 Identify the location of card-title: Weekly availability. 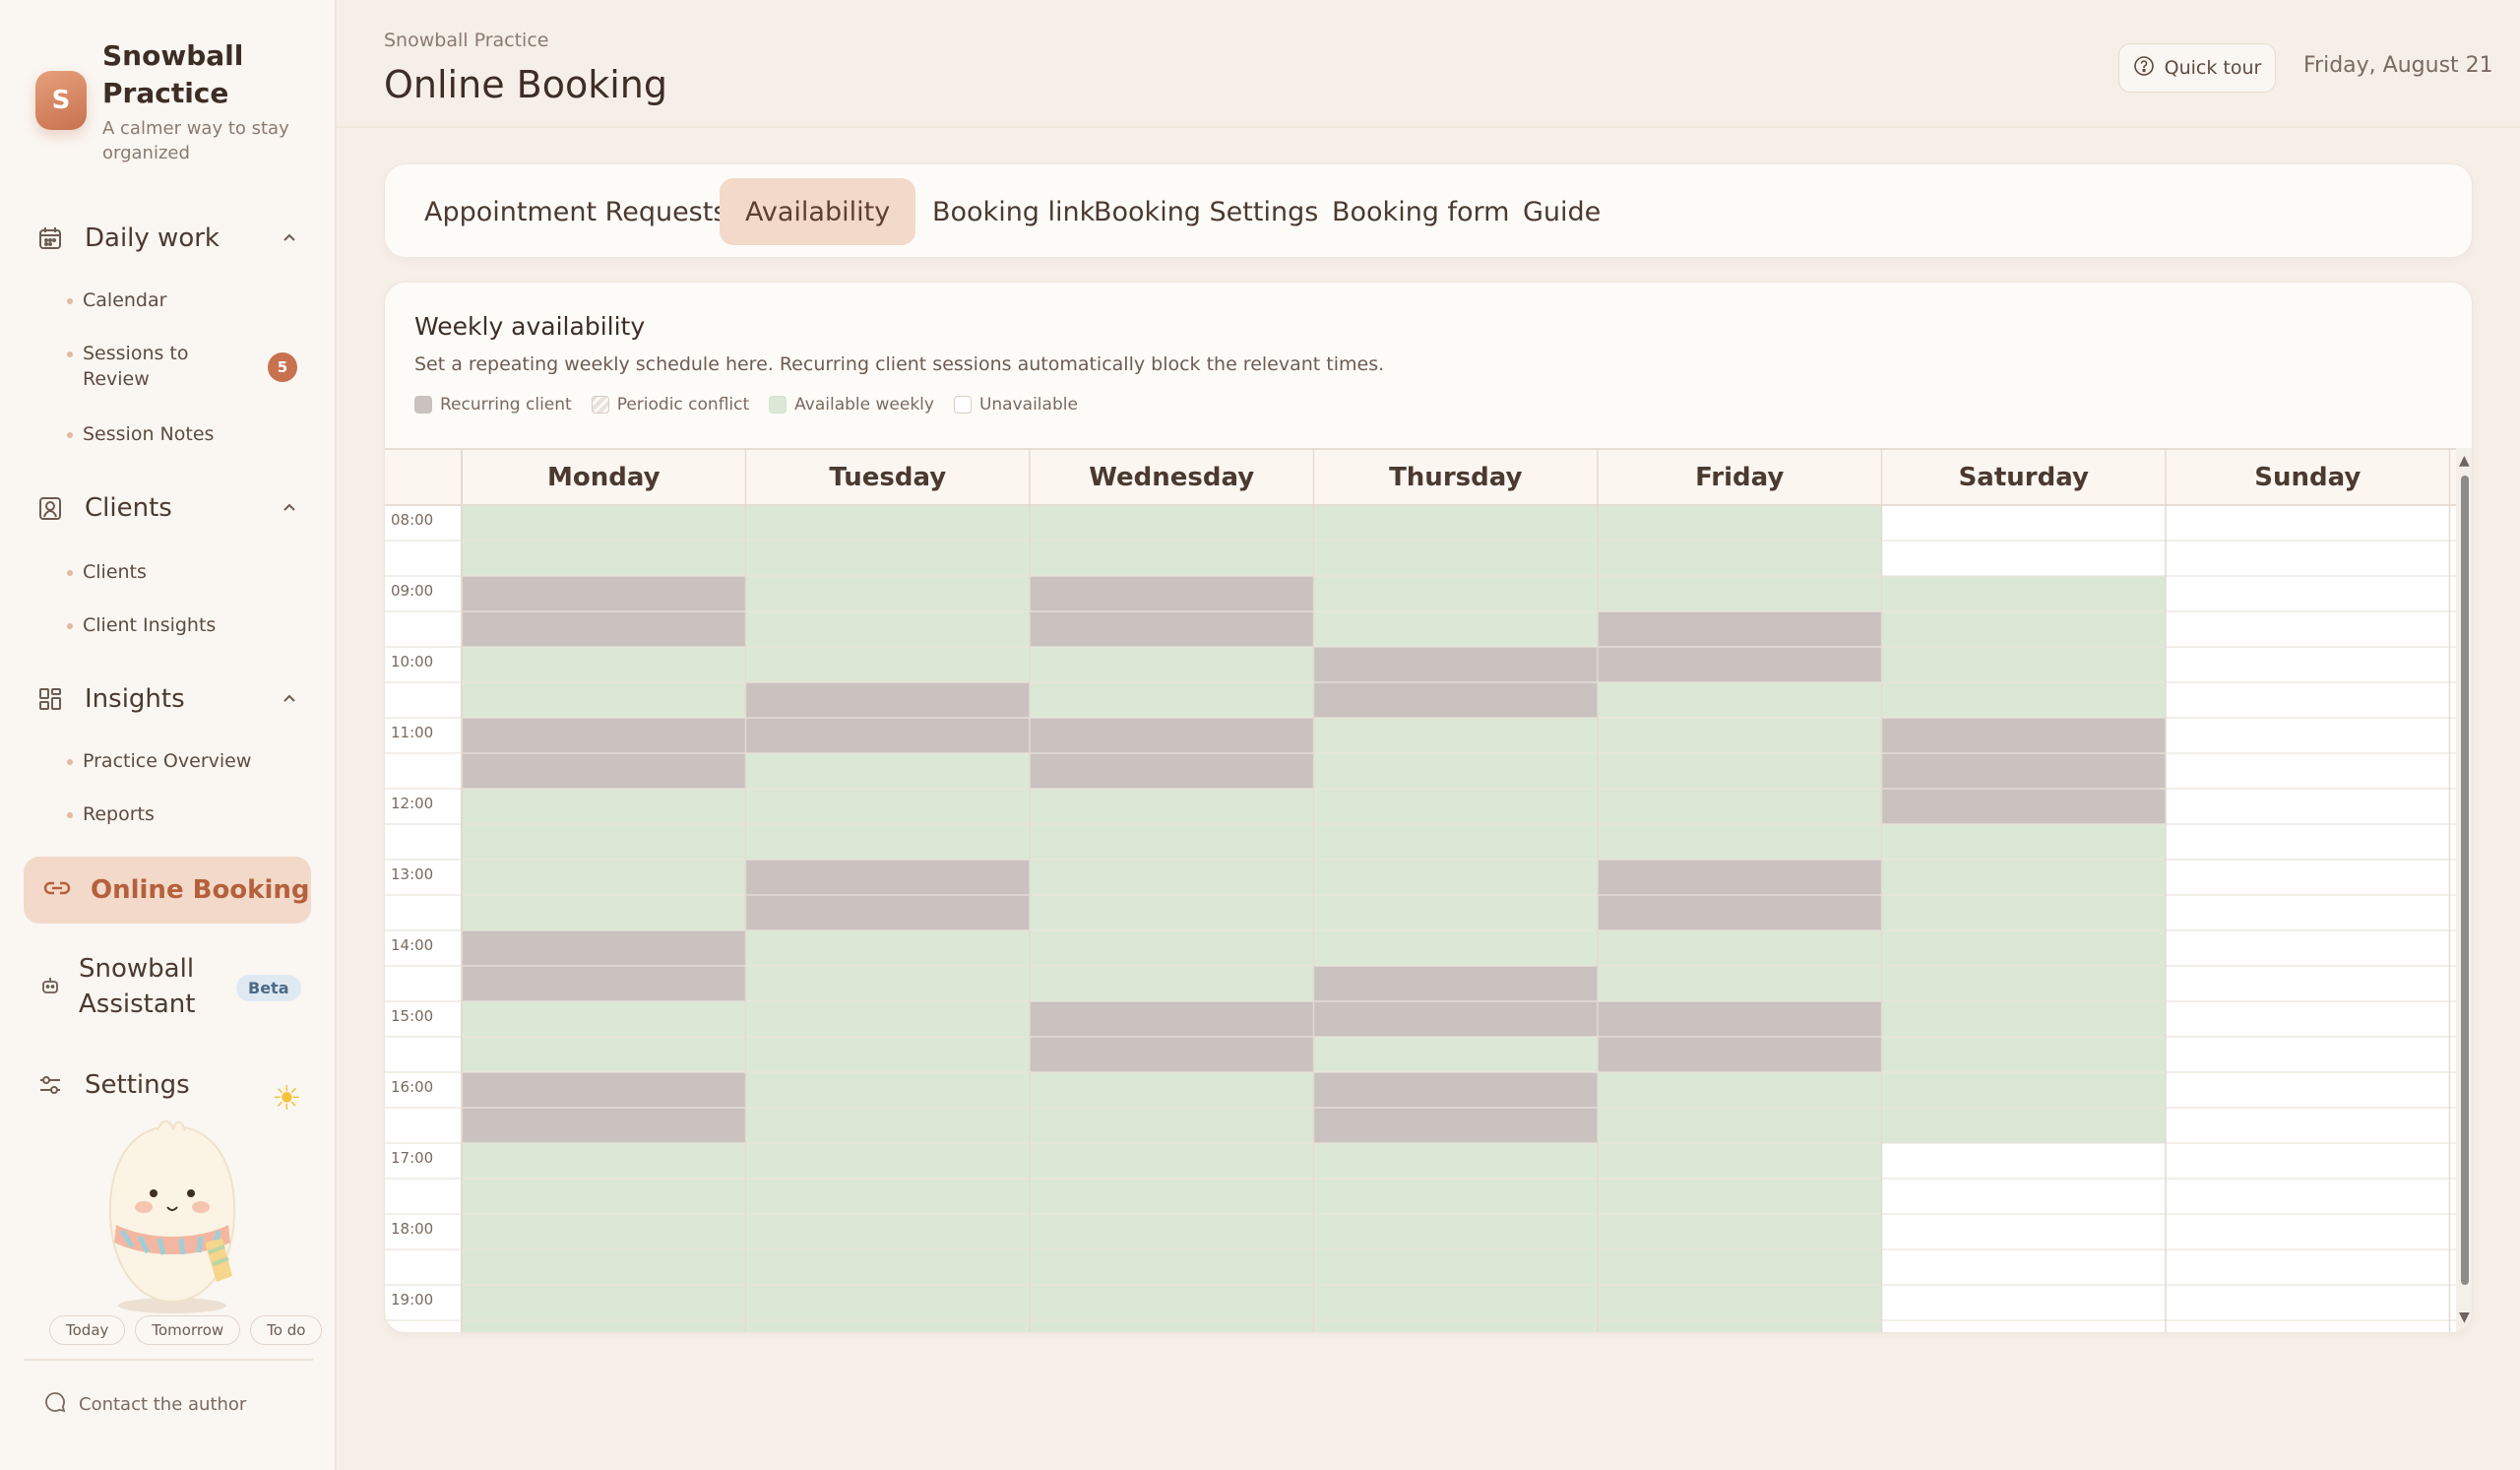
(530, 326).